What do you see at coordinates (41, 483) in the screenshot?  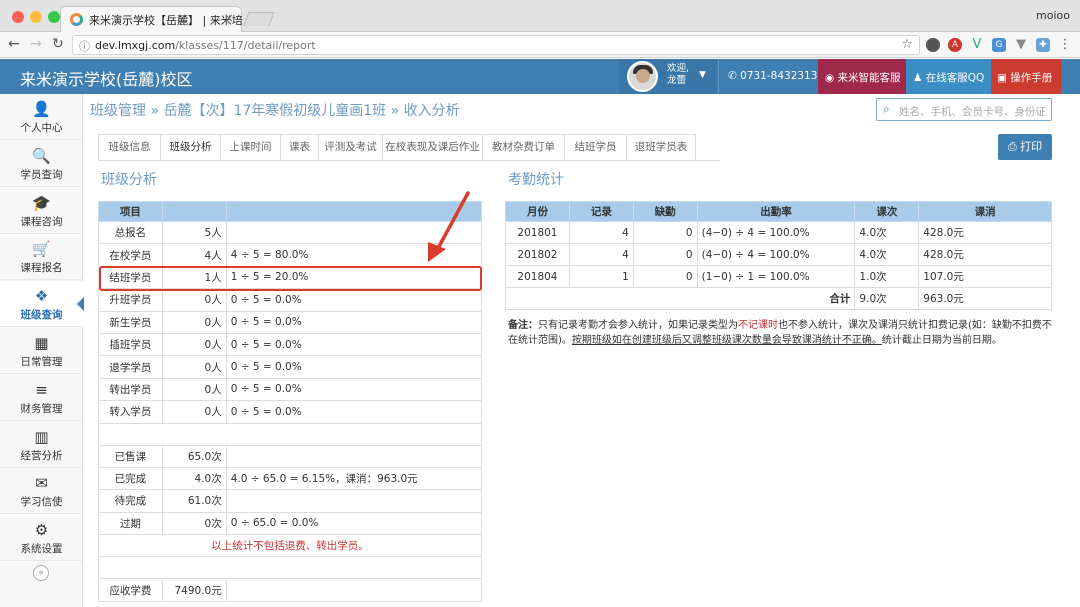 I see `twitter-icon: ✉` at bounding box center [41, 483].